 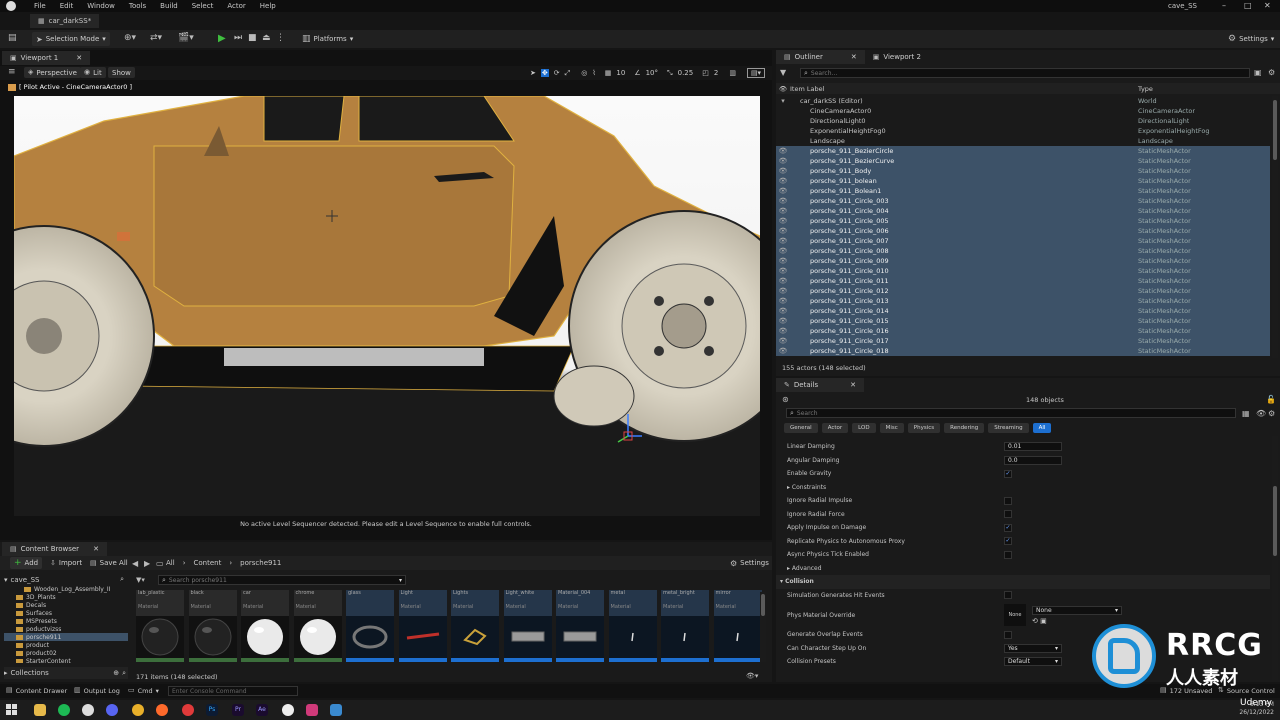 I want to click on output-log-button: ▥ Output Log, so click(x=97, y=690).